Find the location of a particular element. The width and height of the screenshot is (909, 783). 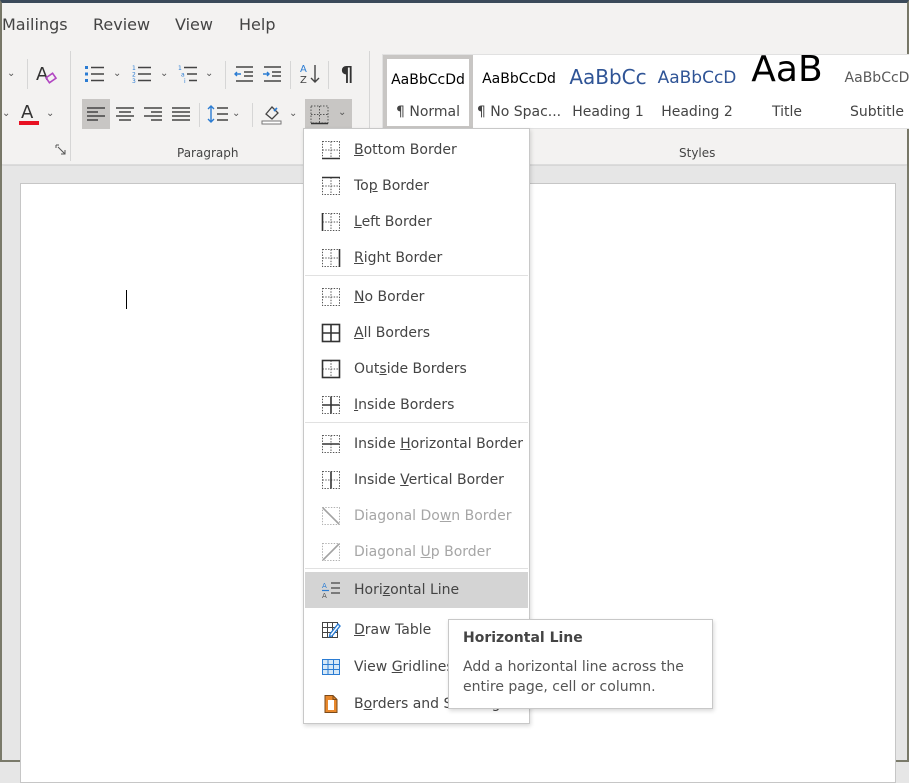

align-left-button is located at coordinates (96, 114).